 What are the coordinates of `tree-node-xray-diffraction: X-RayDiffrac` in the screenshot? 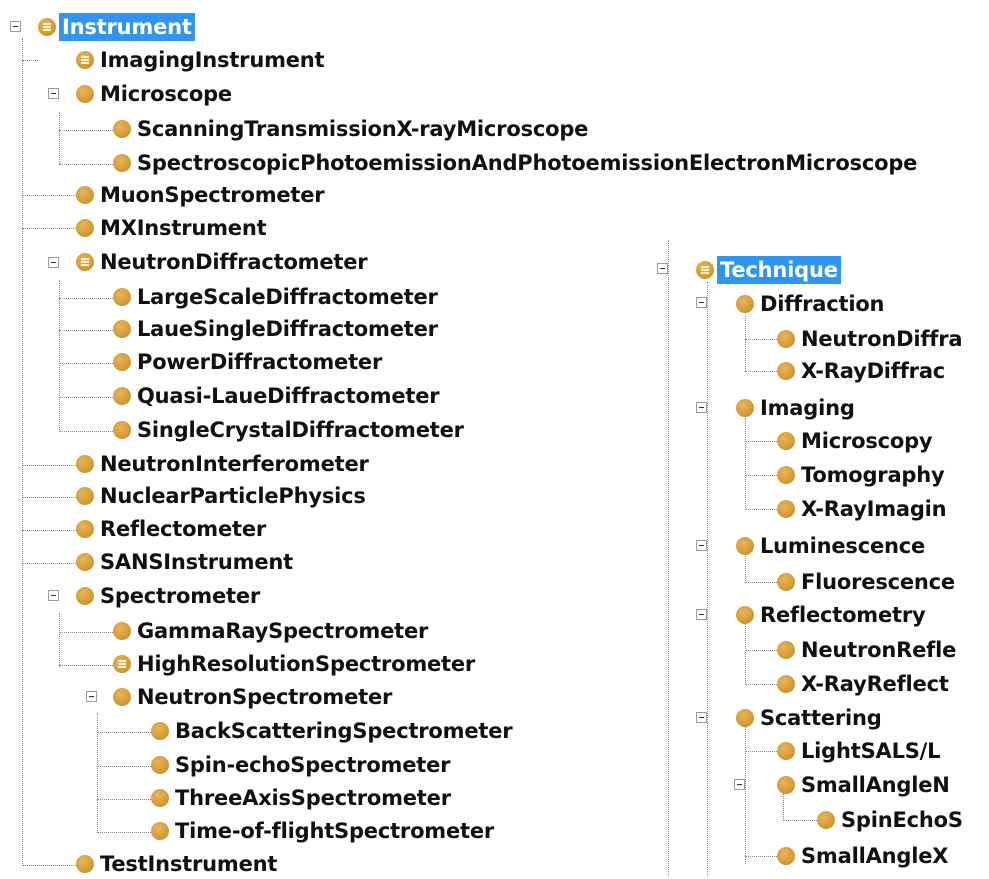 It's located at (862, 371).